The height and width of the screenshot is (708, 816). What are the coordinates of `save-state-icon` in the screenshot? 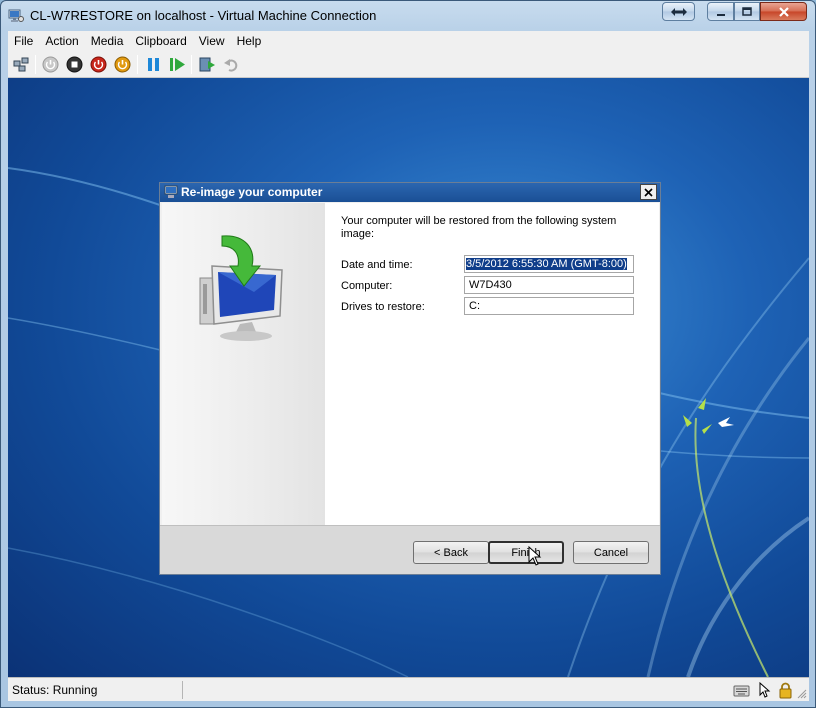 It's located at (122, 64).